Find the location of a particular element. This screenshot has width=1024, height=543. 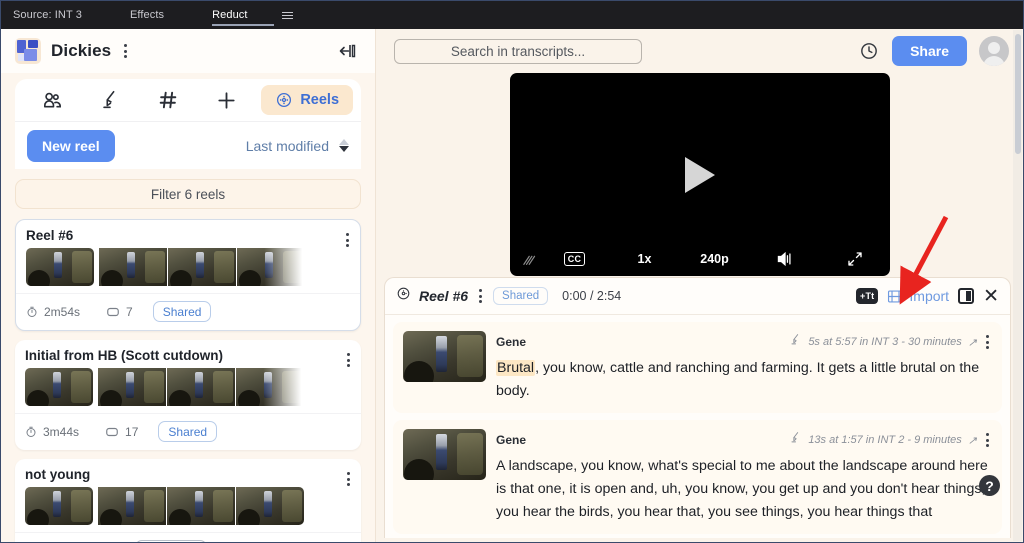

reel-thumbnail-strip is located at coordinates (188, 387).